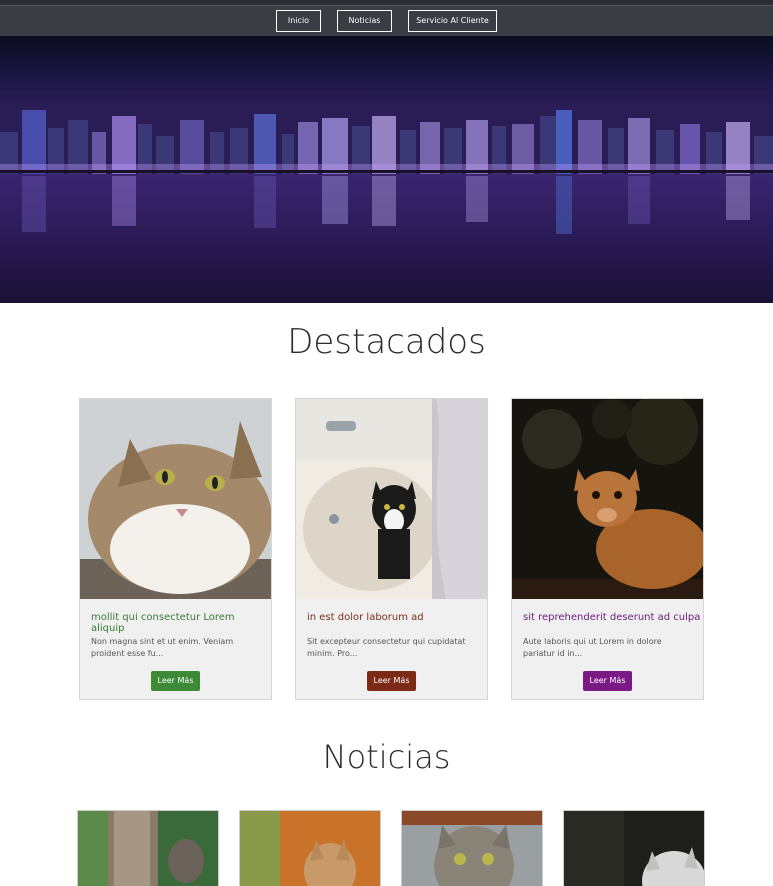 The width and height of the screenshot is (773, 886). Describe the element at coordinates (298, 21) in the screenshot. I see `nav-link-inicio: Inicio` at that location.